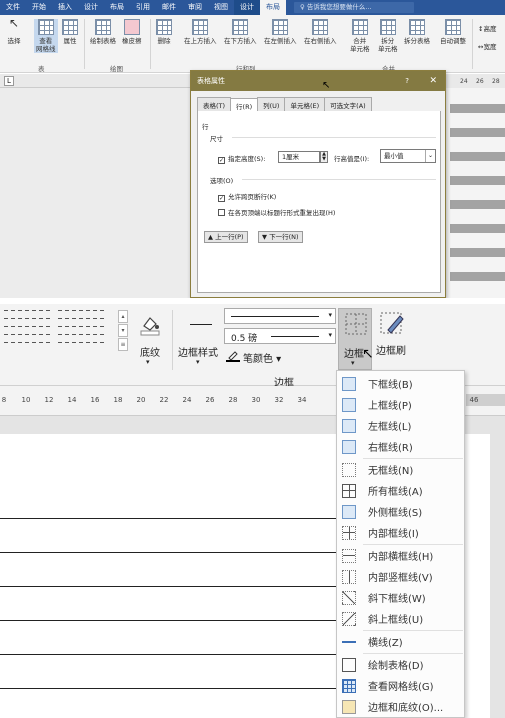  I want to click on split-cells-button: 拆分 单元格, so click(388, 36).